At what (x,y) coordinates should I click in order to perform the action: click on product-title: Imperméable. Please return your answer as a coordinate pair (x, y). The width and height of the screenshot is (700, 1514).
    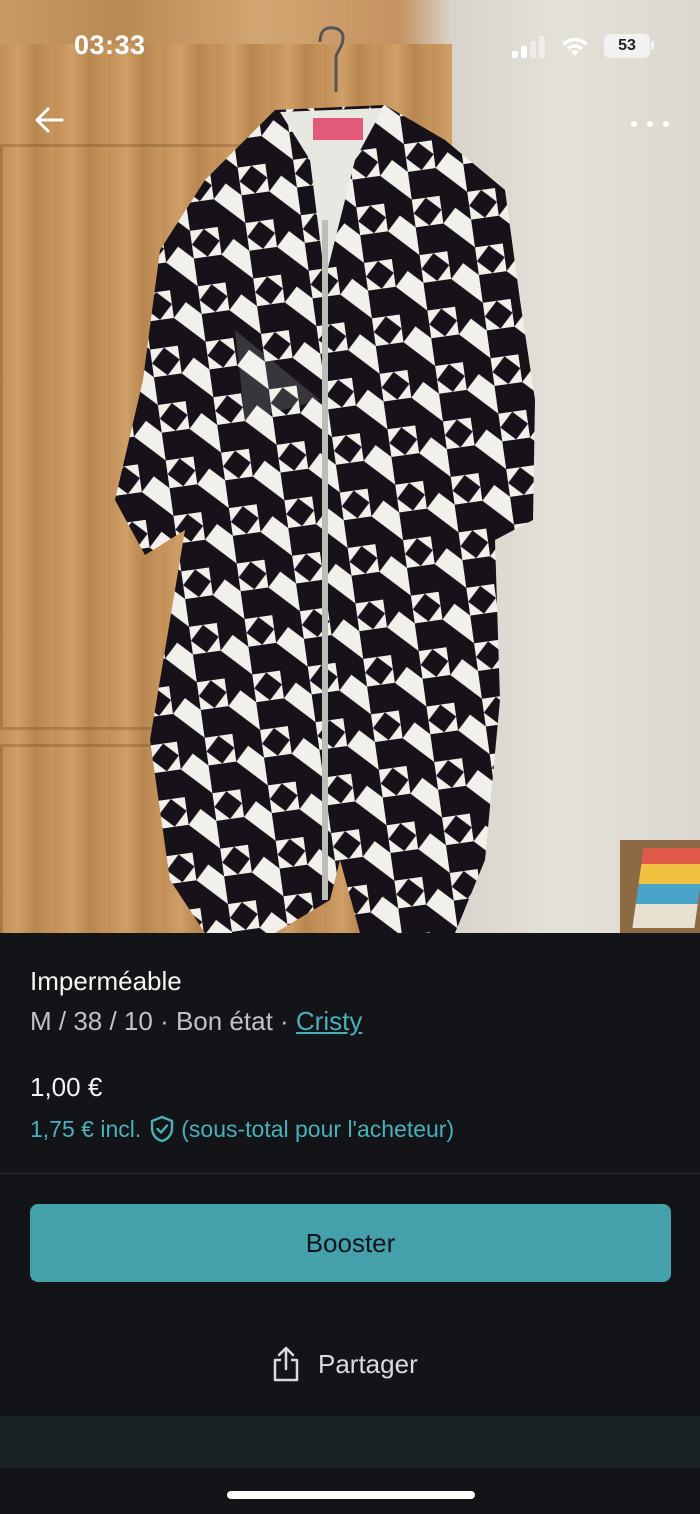
    Looking at the image, I should click on (106, 981).